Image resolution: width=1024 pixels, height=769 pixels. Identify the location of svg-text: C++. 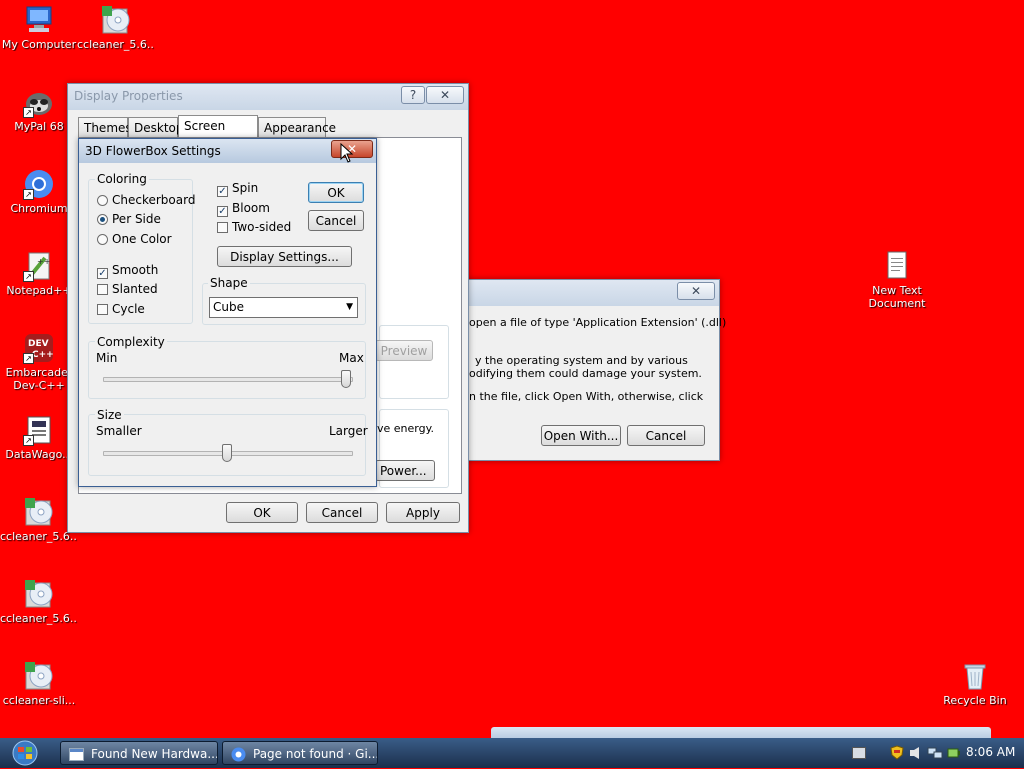
(43, 355).